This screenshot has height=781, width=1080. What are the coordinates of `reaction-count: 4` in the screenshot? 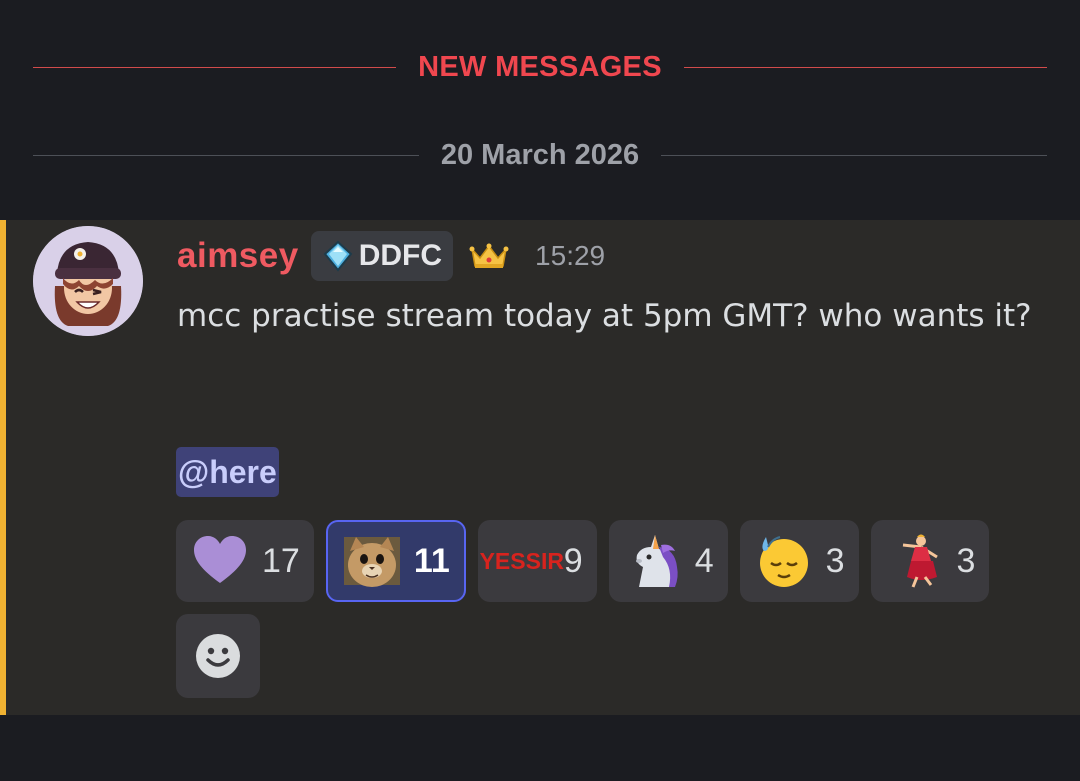 It's located at (704, 560).